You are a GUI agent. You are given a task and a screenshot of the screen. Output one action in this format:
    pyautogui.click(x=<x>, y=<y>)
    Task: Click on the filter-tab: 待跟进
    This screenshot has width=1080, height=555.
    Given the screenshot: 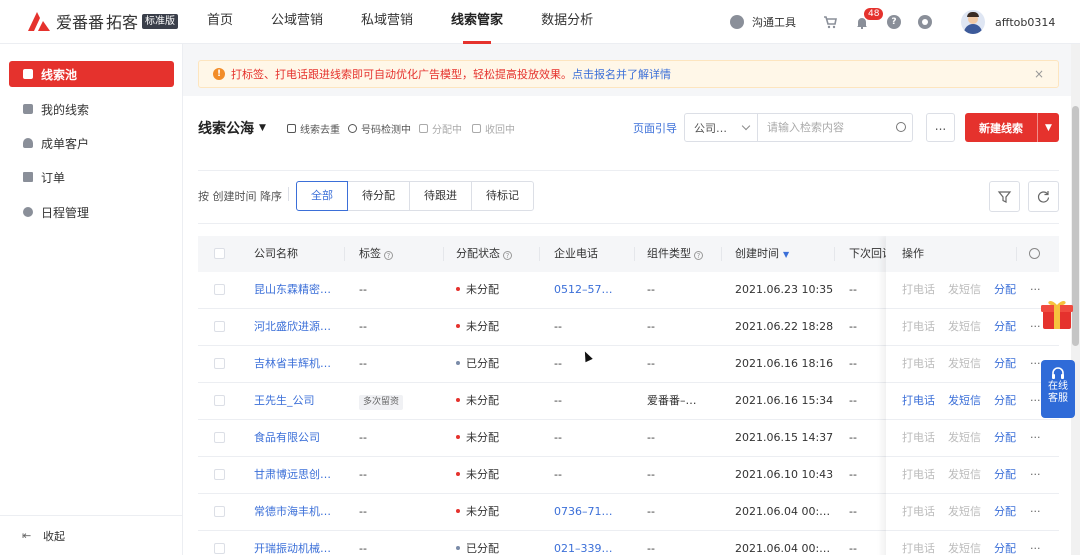 What is the action you would take?
    pyautogui.click(x=440, y=196)
    